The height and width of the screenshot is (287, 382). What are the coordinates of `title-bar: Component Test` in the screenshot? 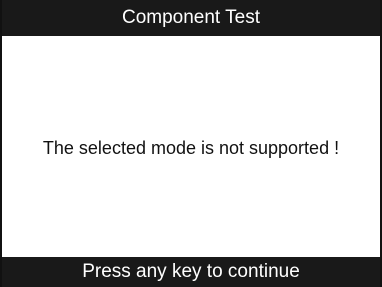 It's located at (191, 18).